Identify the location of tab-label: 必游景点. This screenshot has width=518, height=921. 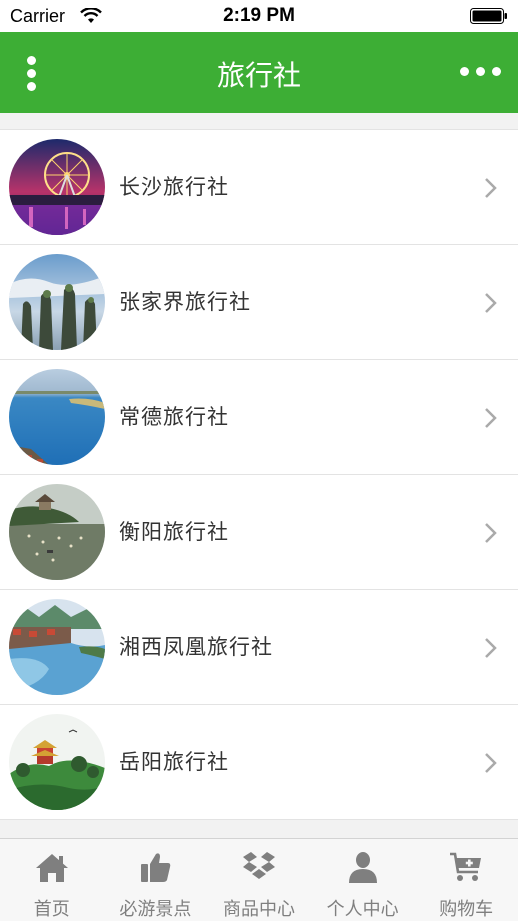
(155, 909).